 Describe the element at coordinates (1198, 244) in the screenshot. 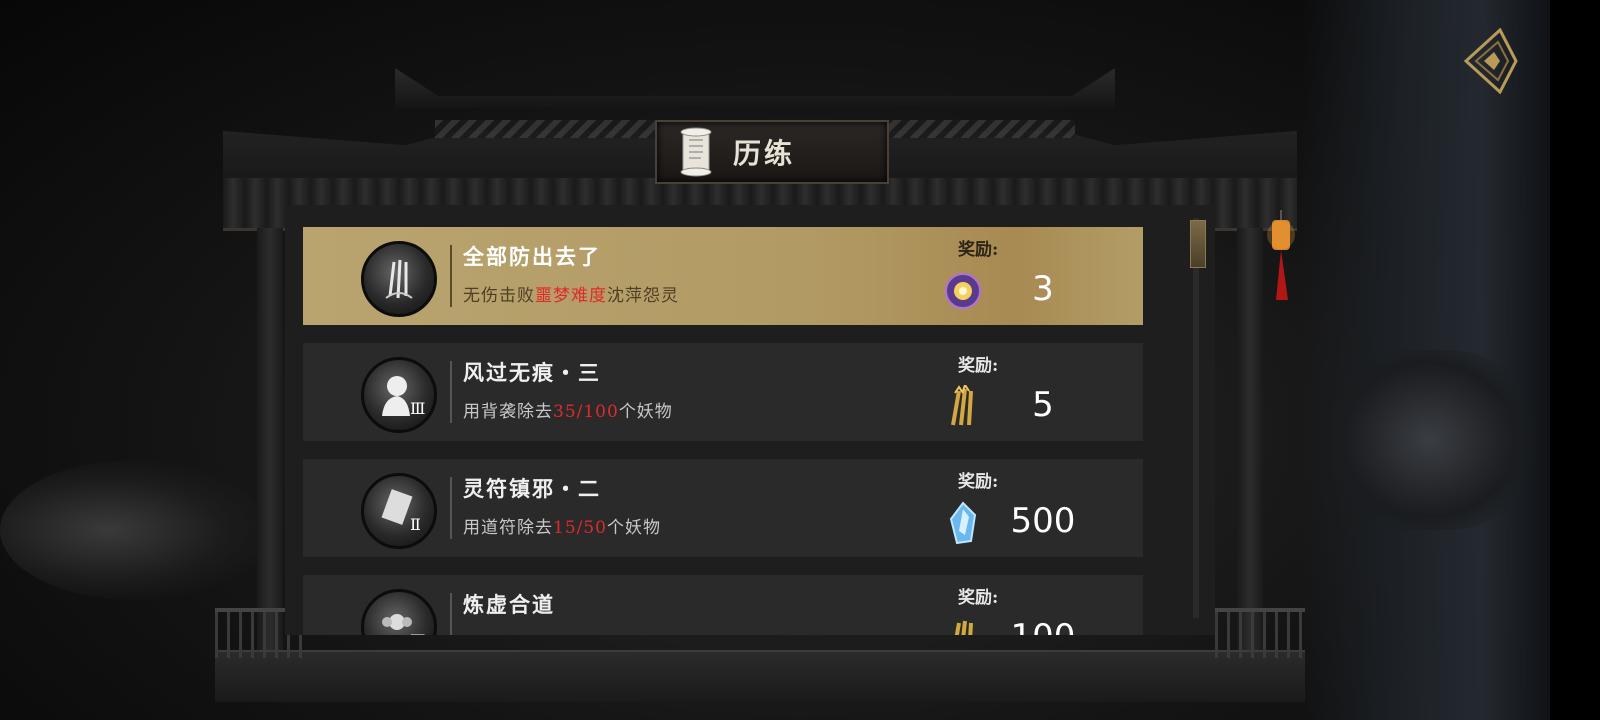

I see `scrollbar-thumb` at that location.